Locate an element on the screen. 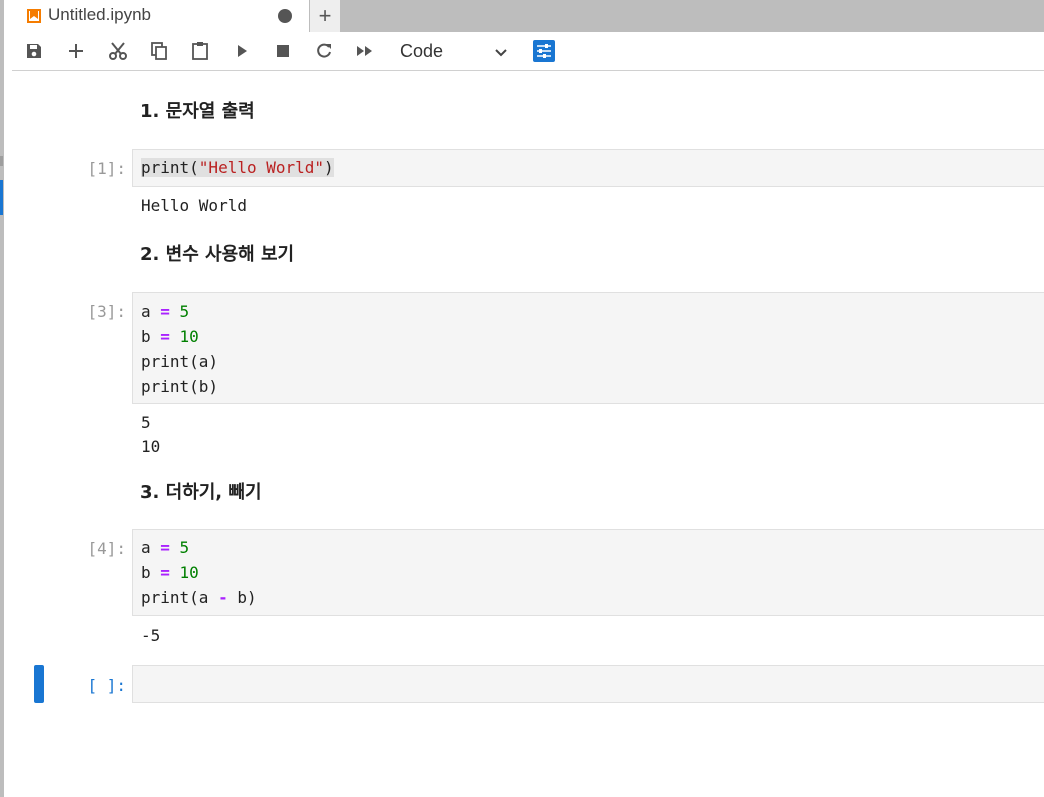  run-icon is located at coordinates (242, 51).